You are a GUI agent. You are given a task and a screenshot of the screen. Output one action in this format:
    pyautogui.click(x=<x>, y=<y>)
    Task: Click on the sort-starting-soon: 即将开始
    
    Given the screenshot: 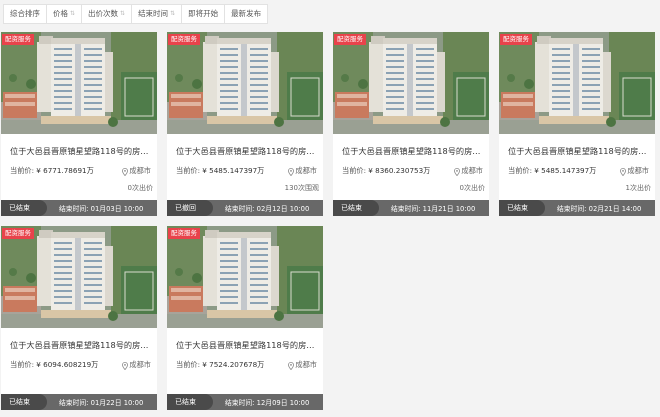 What is the action you would take?
    pyautogui.click(x=204, y=14)
    